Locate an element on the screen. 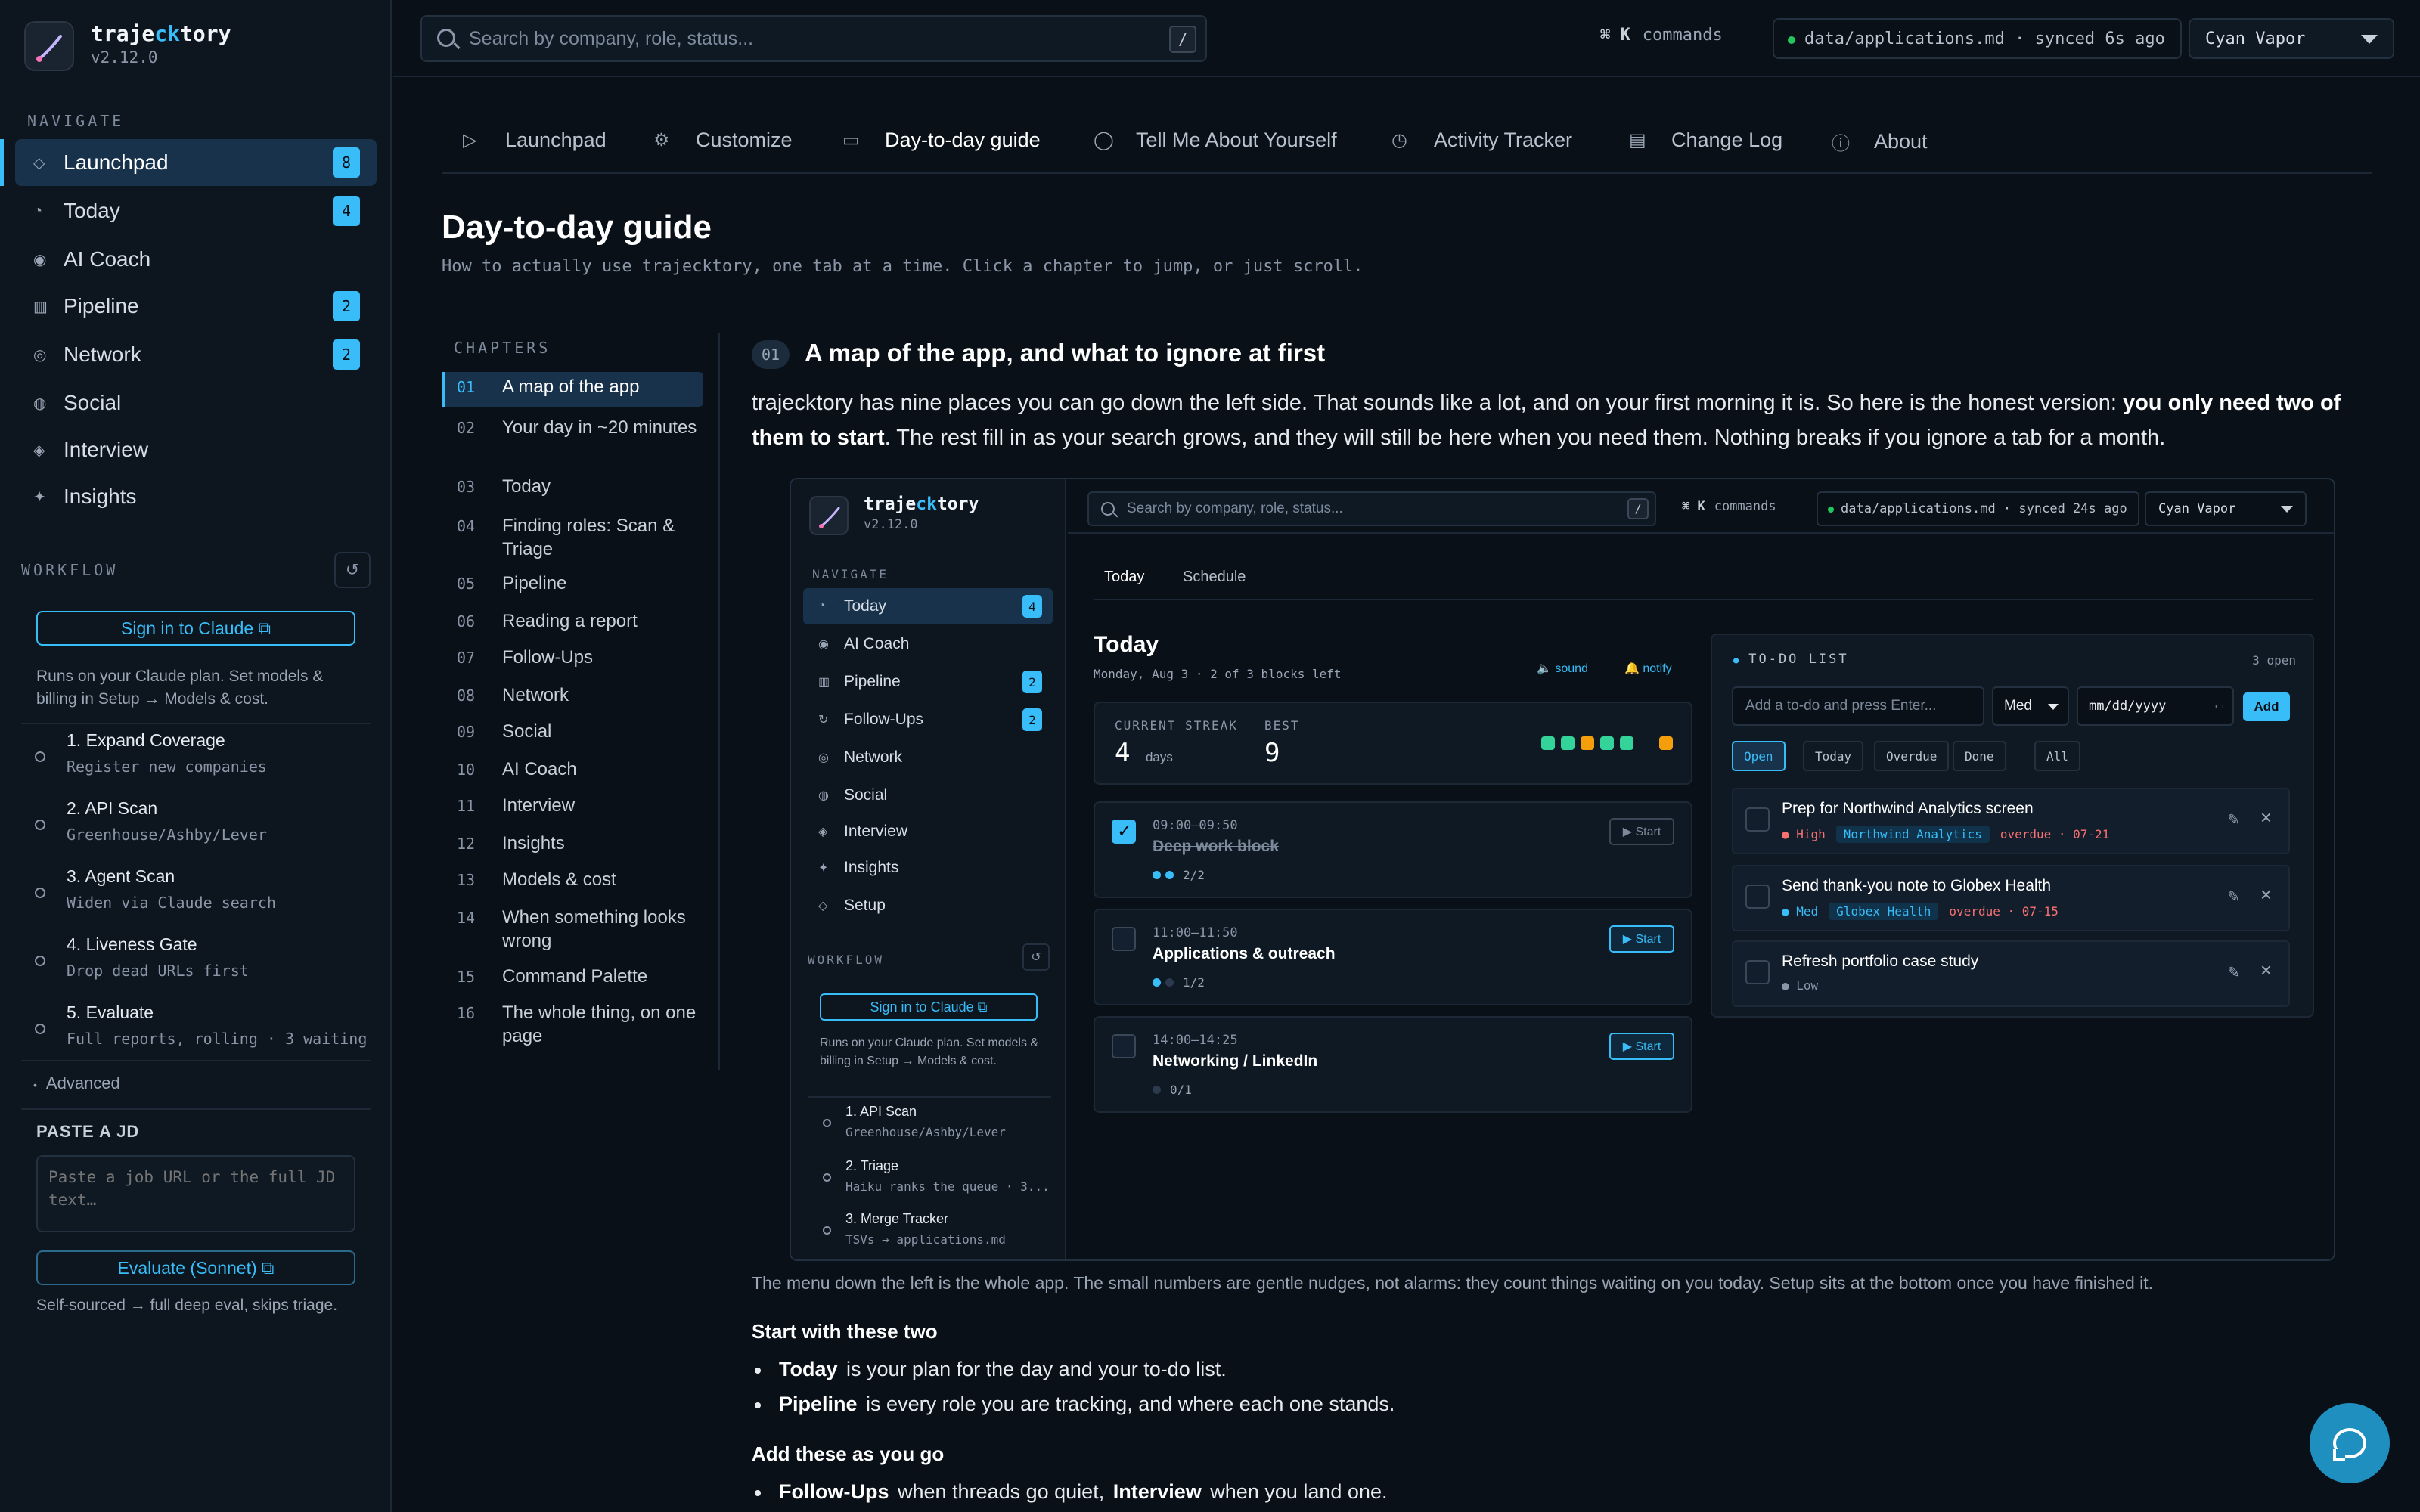  preview-nav-label: Today is located at coordinates (865, 606).